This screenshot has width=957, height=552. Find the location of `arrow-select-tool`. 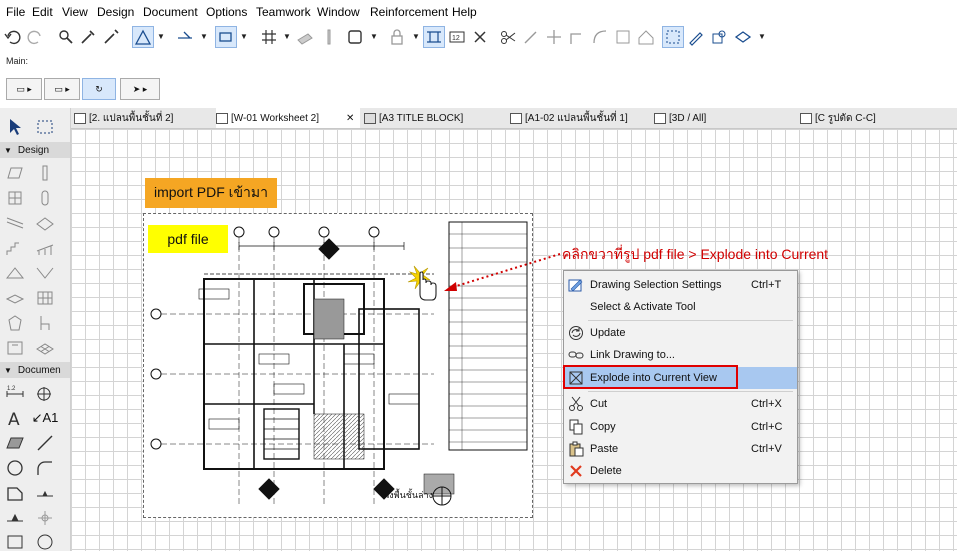

arrow-select-tool is located at coordinates (15, 127).